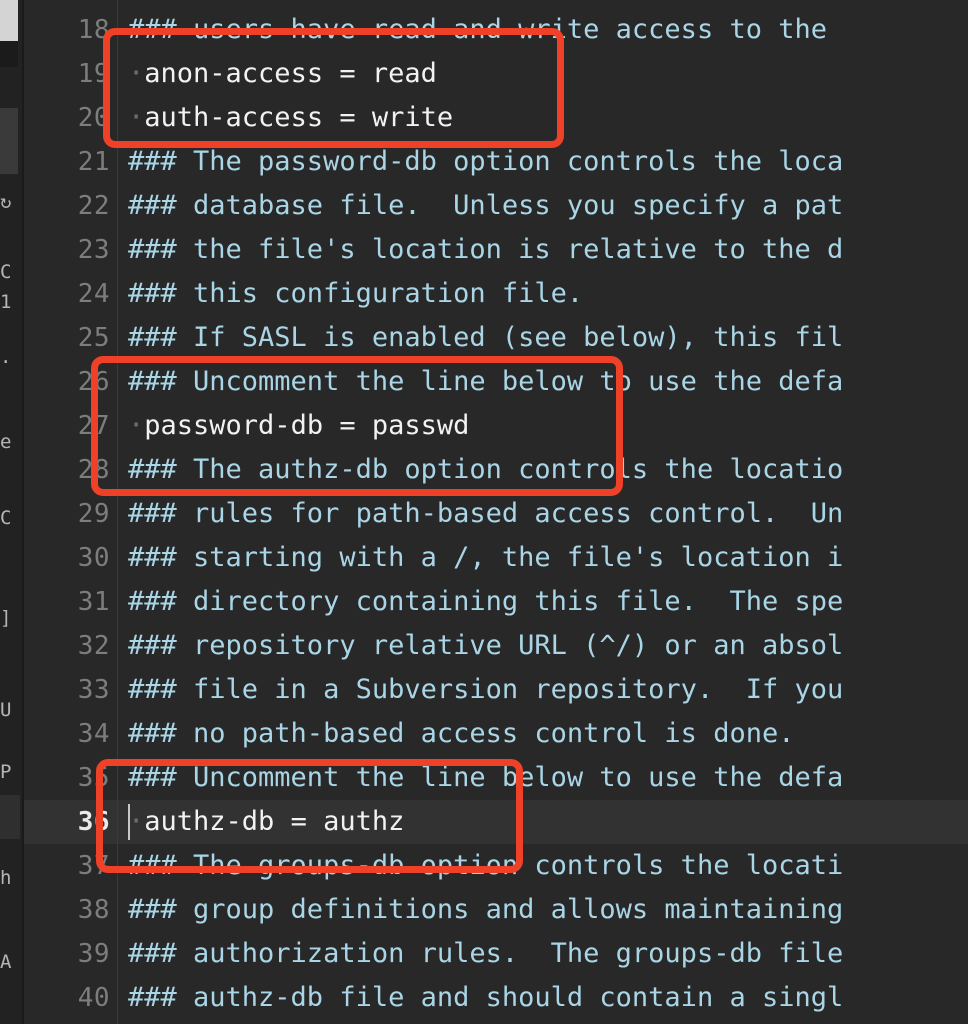 The height and width of the screenshot is (1024, 968). I want to click on config-line-text: ·auth-access = write, so click(548, 118).